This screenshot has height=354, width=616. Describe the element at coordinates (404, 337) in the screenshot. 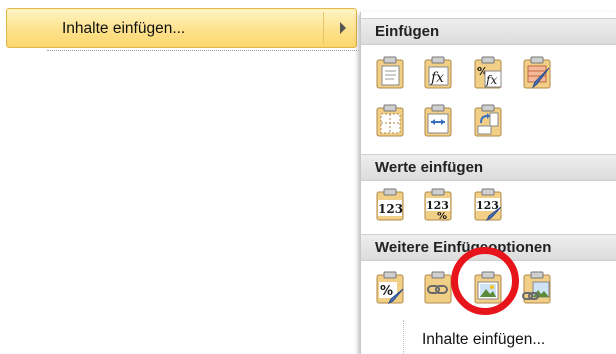

I see `submenu-icon-gutter` at that location.